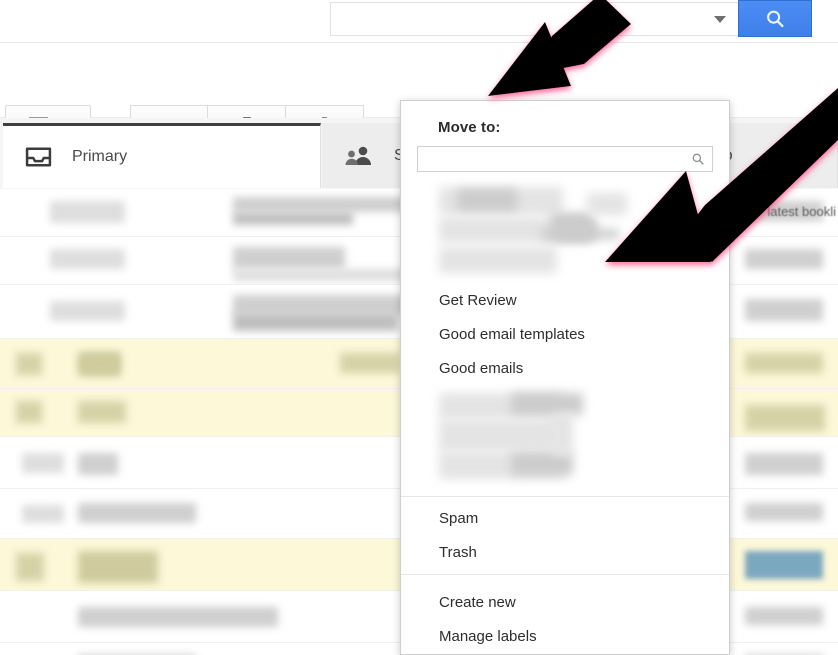 The height and width of the screenshot is (655, 838). What do you see at coordinates (720, 19) in the screenshot?
I see `chevron-down-icon` at bounding box center [720, 19].